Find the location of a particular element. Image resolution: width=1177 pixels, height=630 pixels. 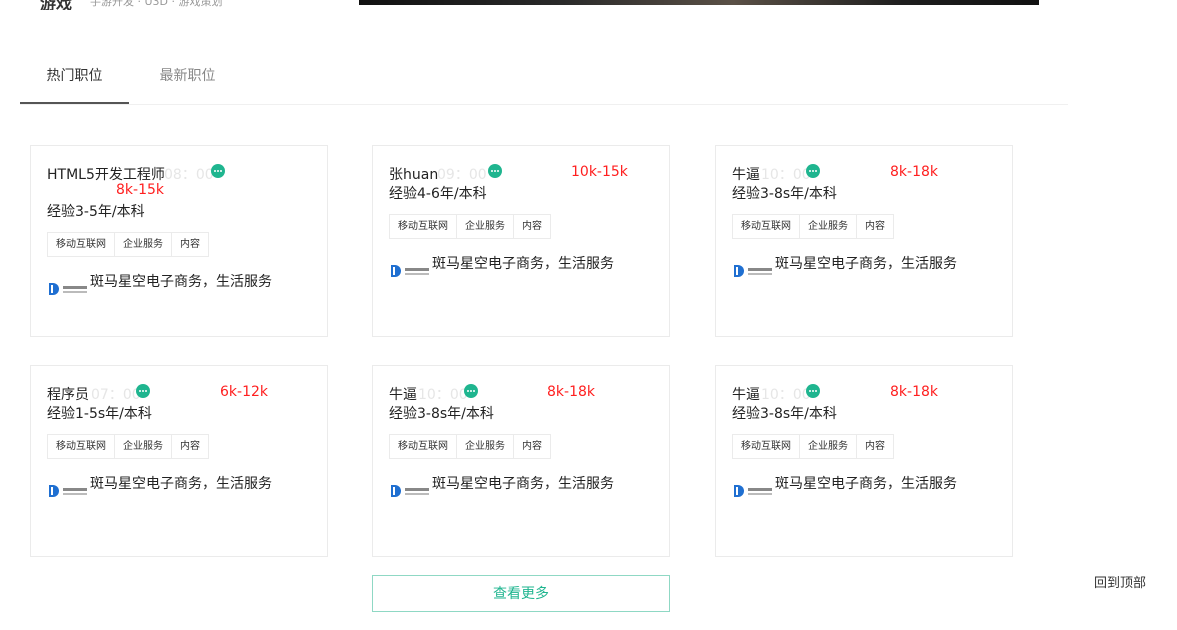

salary: 6k-12k is located at coordinates (244, 392).